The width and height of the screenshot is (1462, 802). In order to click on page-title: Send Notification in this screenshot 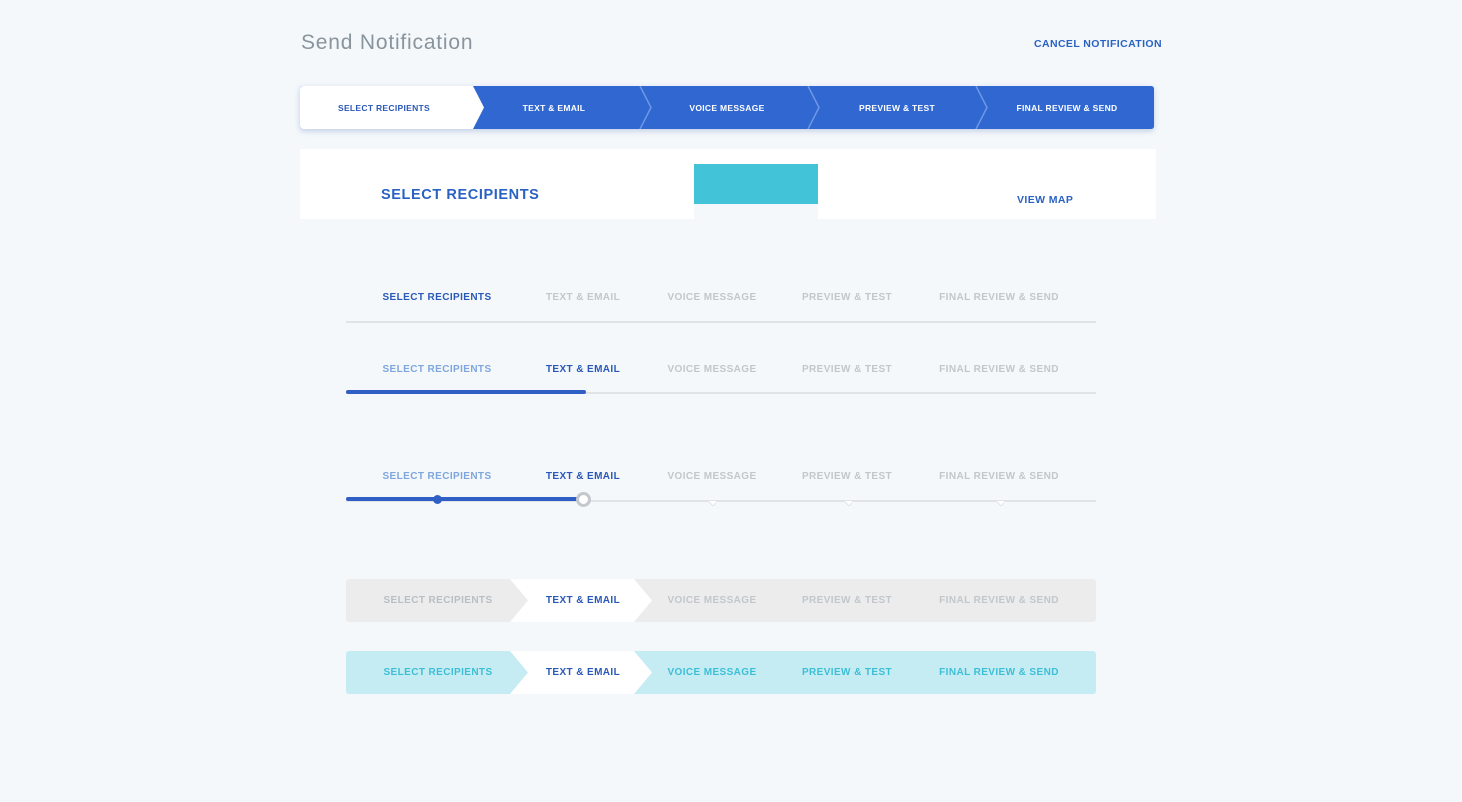, I will do `click(387, 42)`.